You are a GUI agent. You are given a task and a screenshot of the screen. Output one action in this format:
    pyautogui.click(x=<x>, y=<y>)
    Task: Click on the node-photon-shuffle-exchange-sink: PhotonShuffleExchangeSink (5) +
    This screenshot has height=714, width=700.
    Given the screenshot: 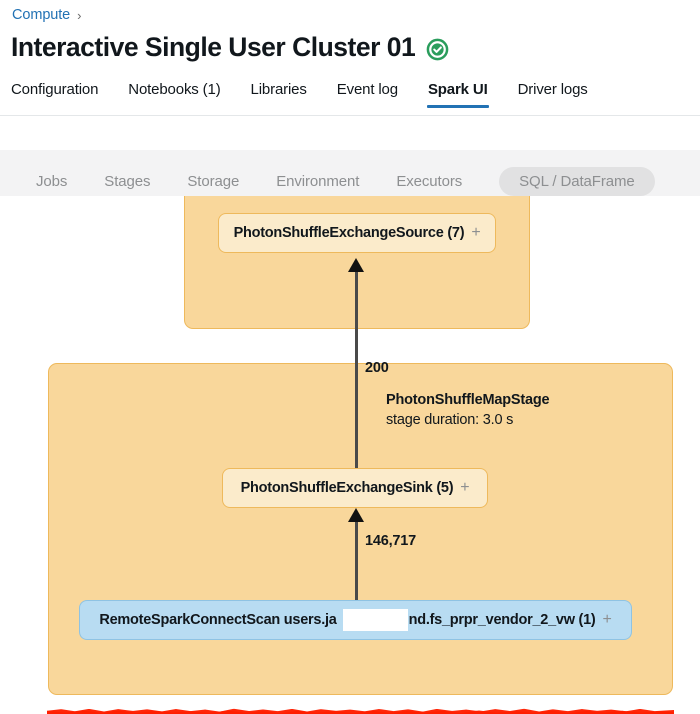 What is the action you would take?
    pyautogui.click(x=355, y=488)
    